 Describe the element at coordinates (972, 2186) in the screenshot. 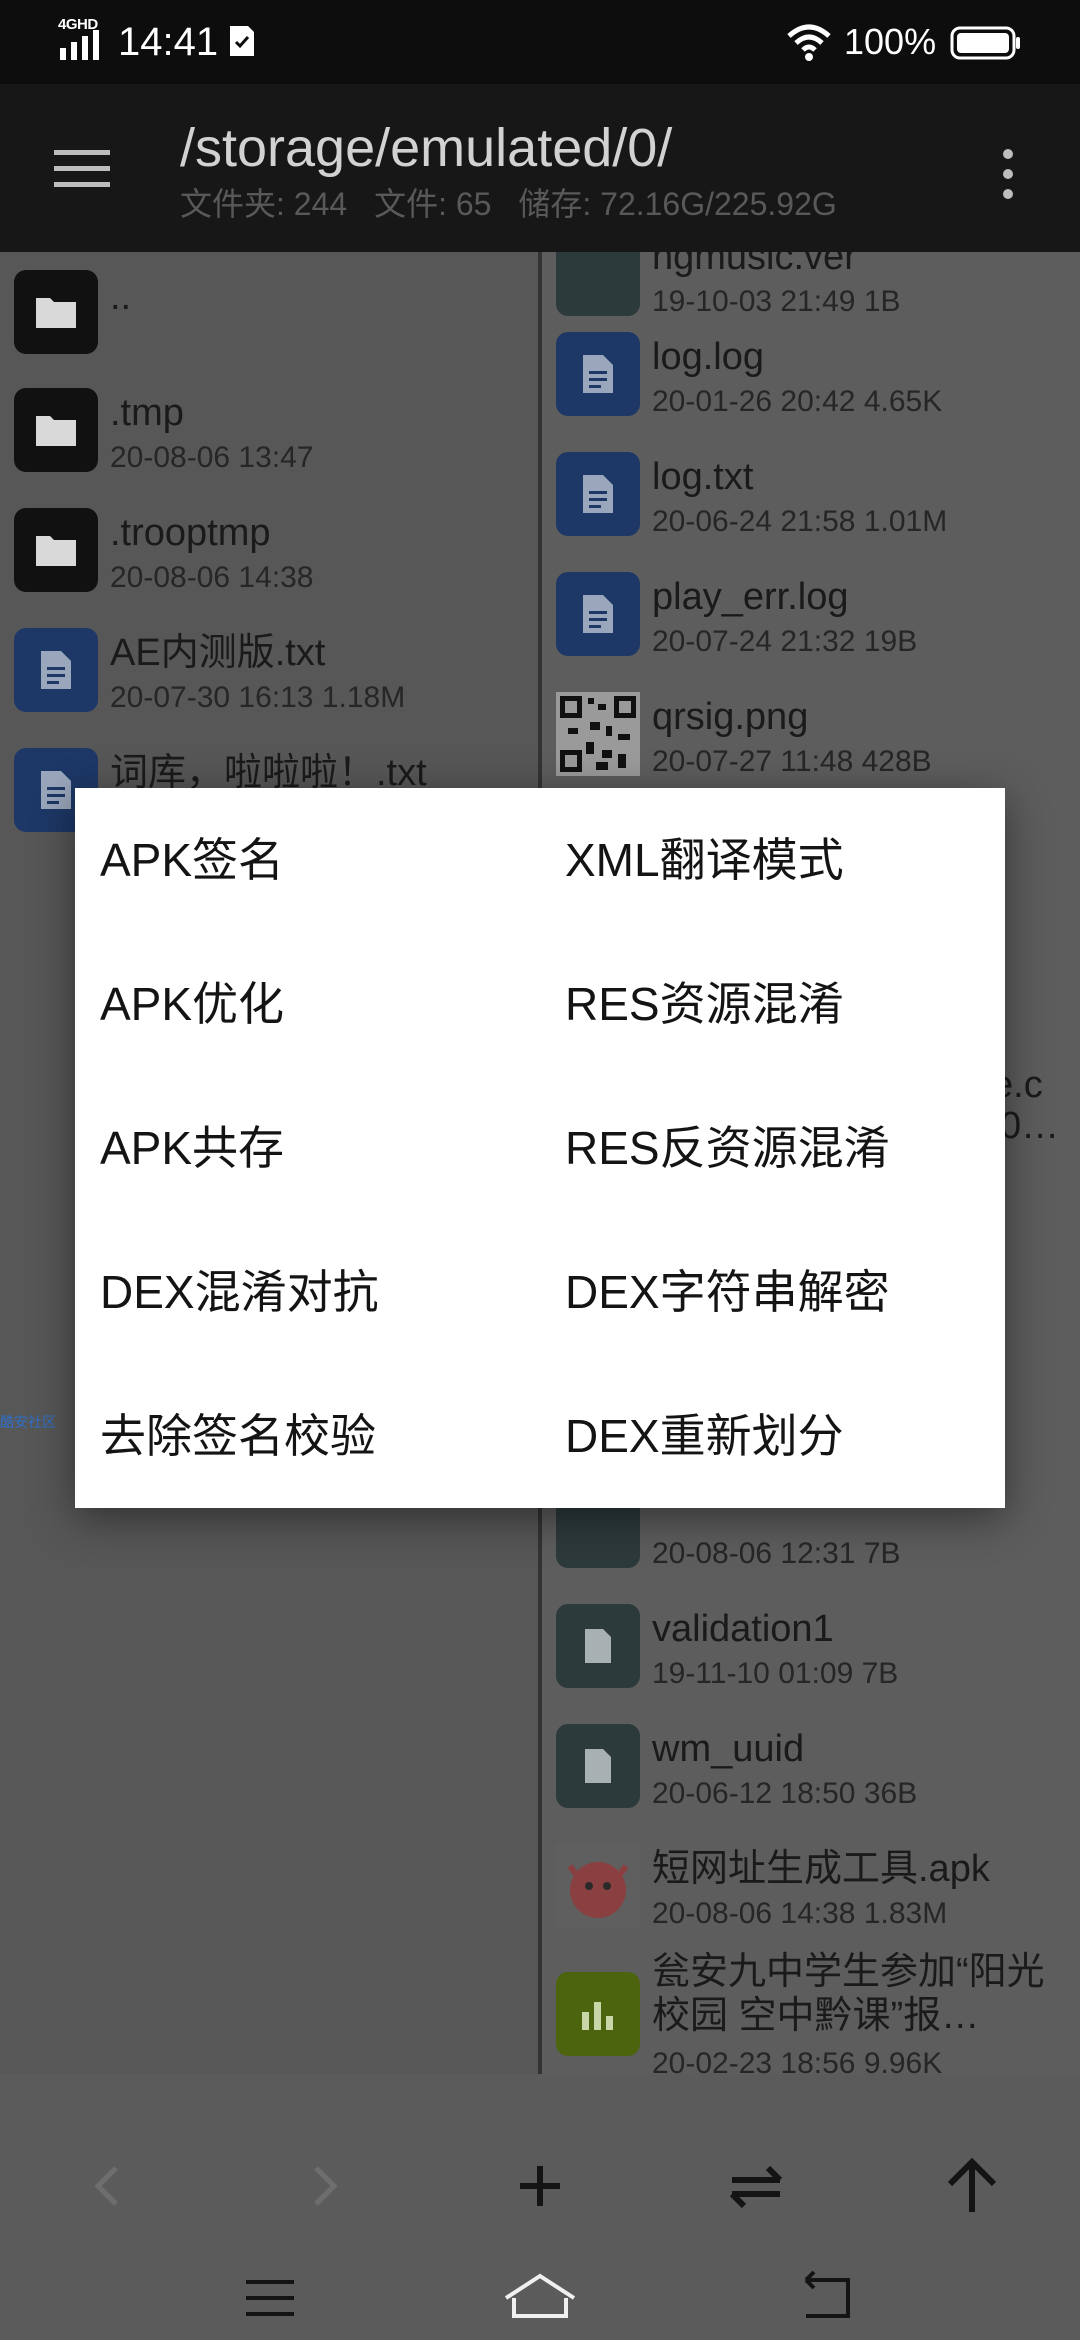

I see `up-arrow-icon` at that location.